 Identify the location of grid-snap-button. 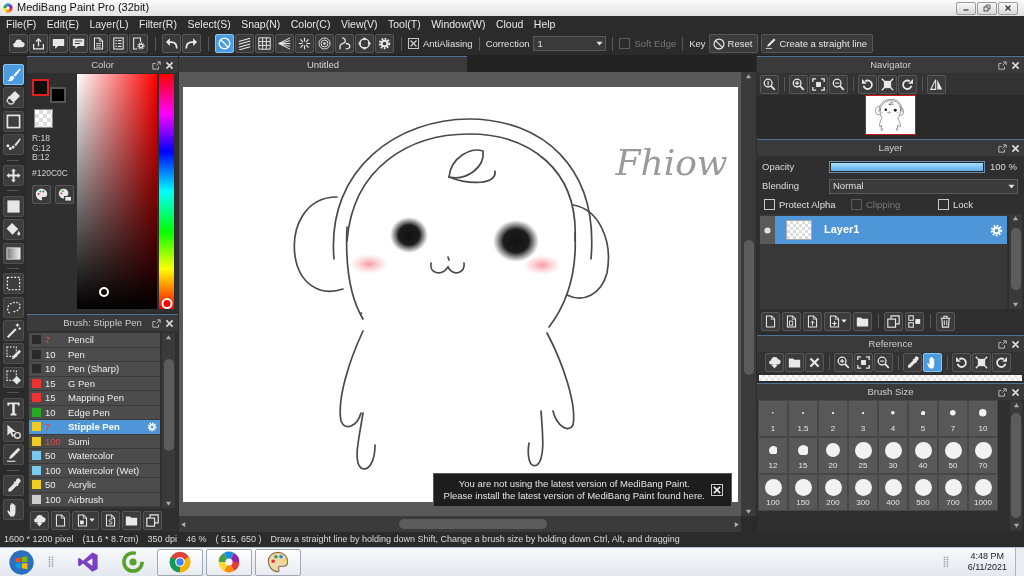
(264, 43).